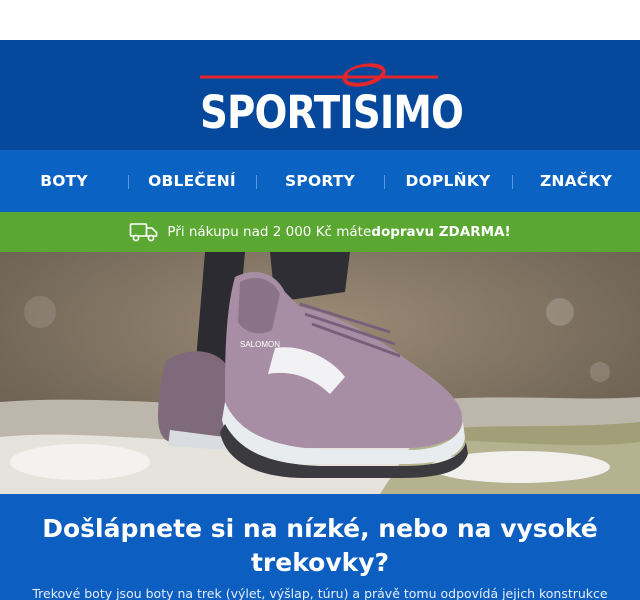 The width and height of the screenshot is (640, 600). What do you see at coordinates (320, 528) in the screenshot?
I see `article-title-line1: Došlápnete si na nízké, nebo na vysoké` at bounding box center [320, 528].